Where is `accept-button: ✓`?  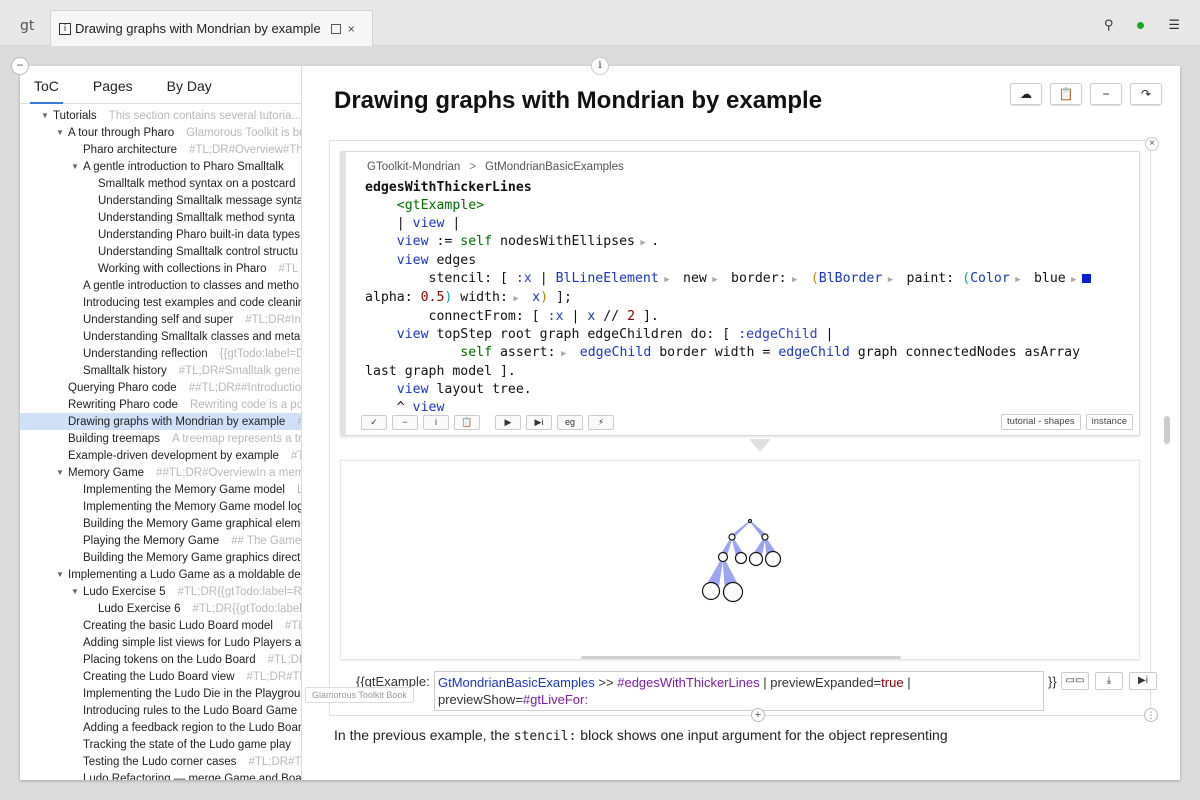
accept-button: ✓ is located at coordinates (374, 422).